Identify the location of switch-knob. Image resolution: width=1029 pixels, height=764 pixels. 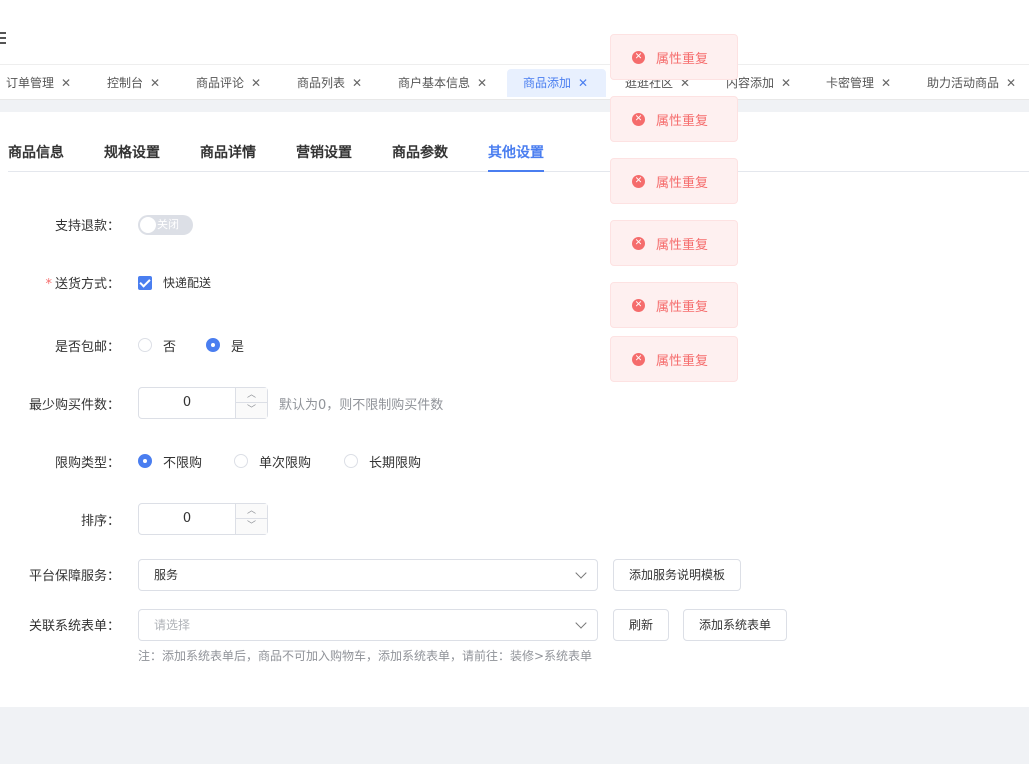
(148, 225).